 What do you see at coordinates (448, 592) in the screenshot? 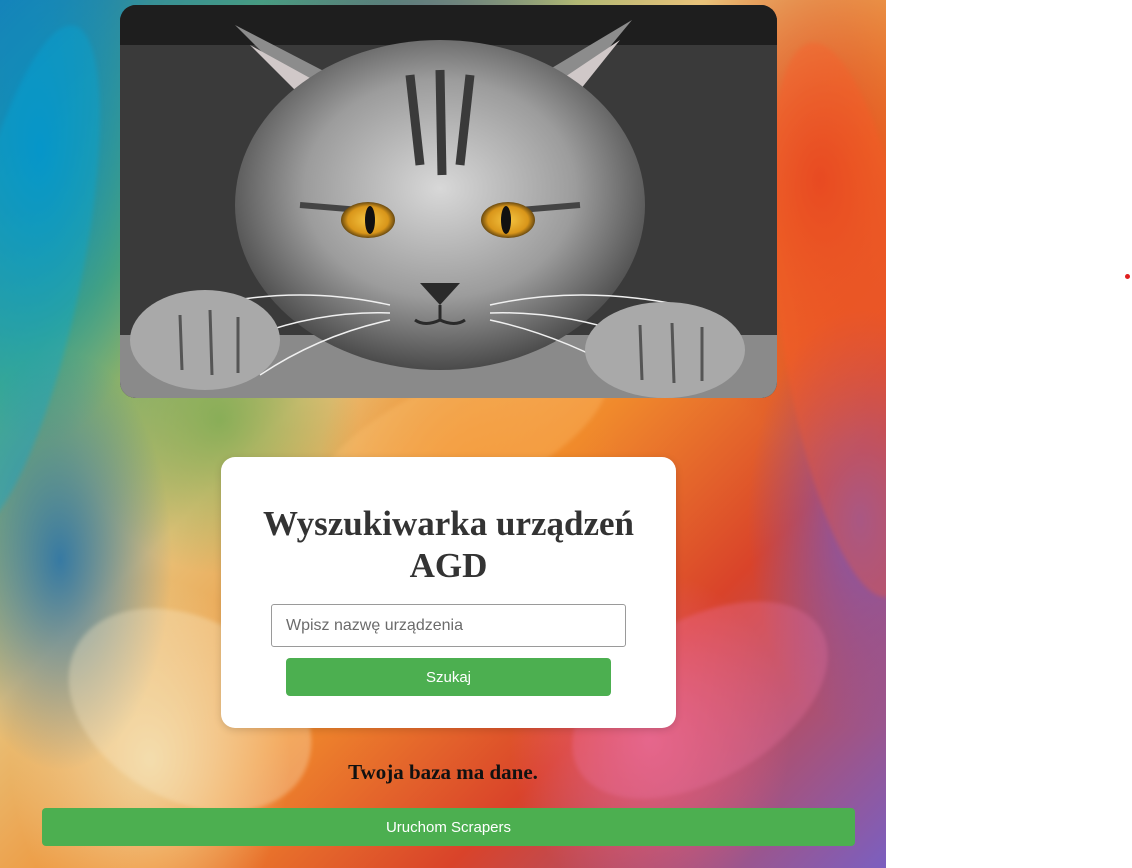
I see `search-card: Wyszukiwarka urządzeń AGD Szukaj` at bounding box center [448, 592].